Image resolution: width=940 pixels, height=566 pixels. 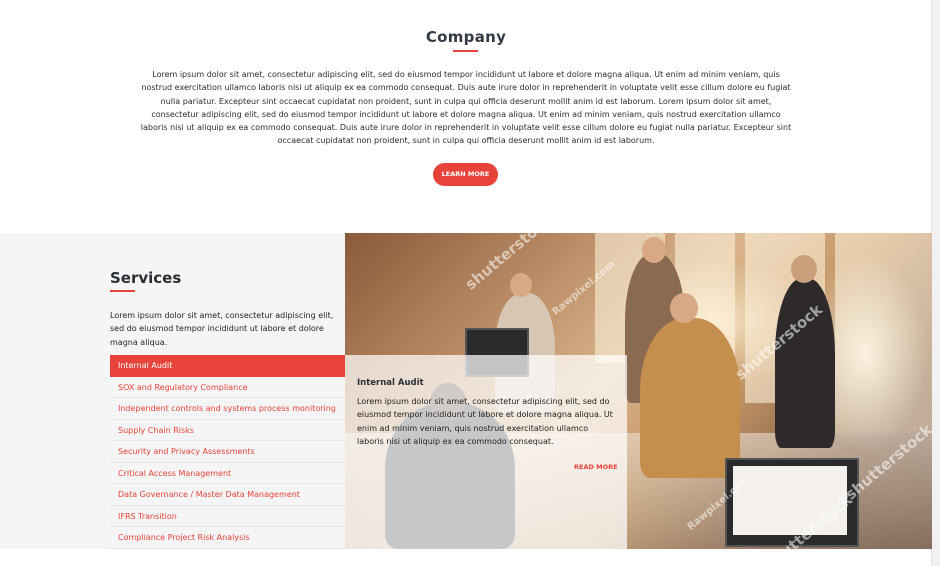 What do you see at coordinates (227, 538) in the screenshot?
I see `service-item-compliance-risk: Compliance Project Risk Analysis` at bounding box center [227, 538].